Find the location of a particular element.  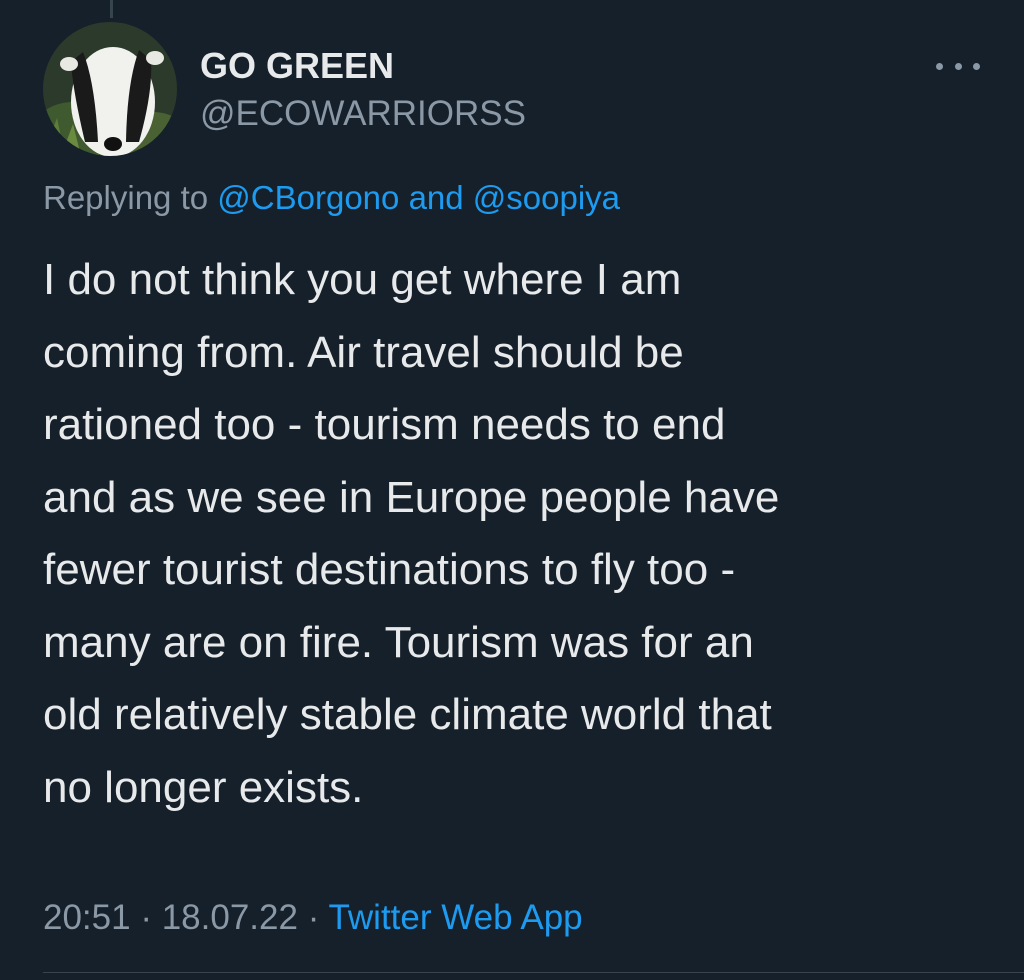

tweet-text-line: no longer exists. is located at coordinates (203, 787).